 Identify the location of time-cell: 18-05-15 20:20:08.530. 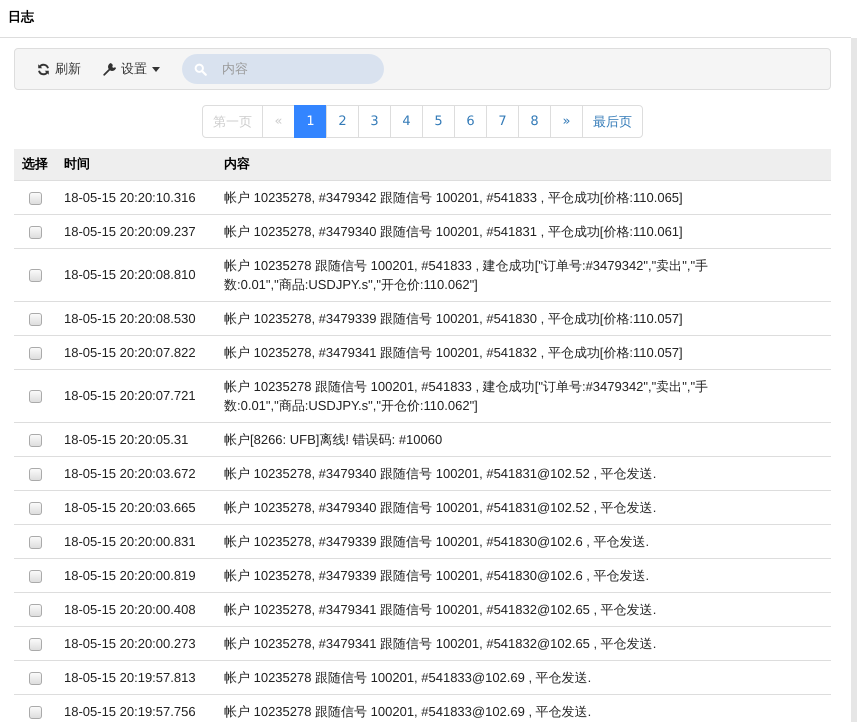
(136, 318).